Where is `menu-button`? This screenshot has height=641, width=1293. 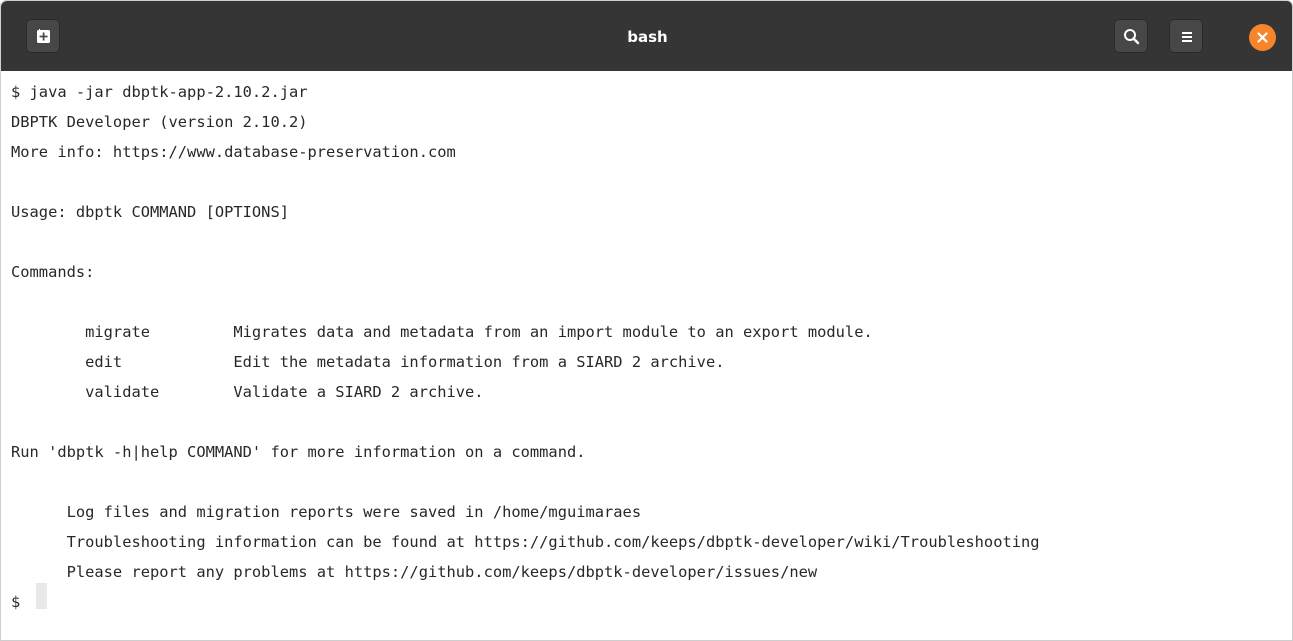
menu-button is located at coordinates (1186, 36).